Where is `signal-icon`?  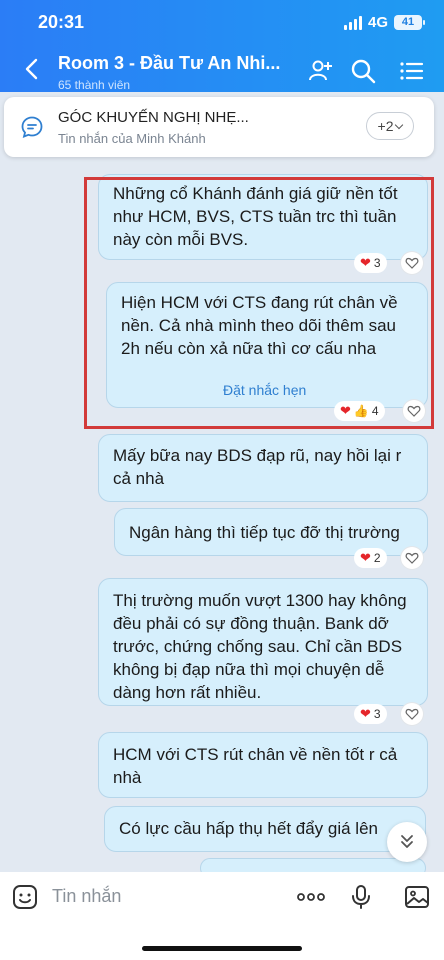 signal-icon is located at coordinates (352, 22).